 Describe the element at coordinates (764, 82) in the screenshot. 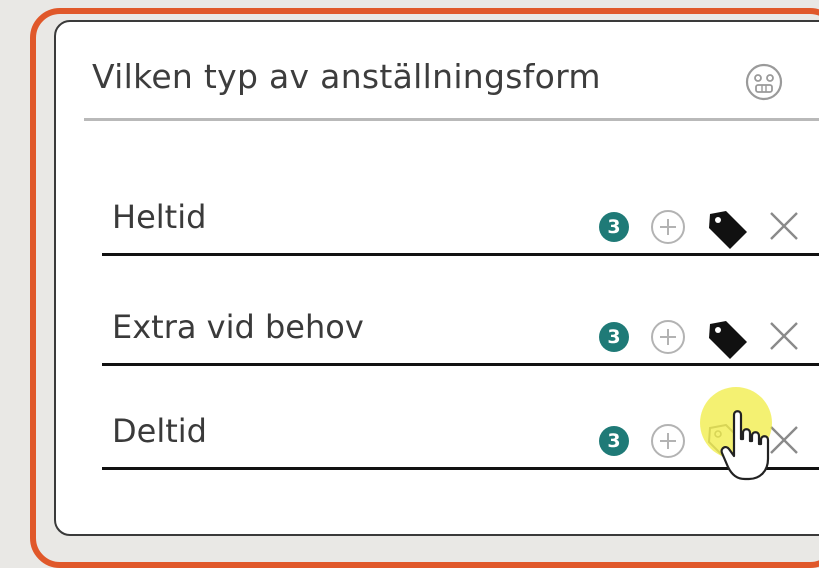

I see `smiley-face-icon` at that location.